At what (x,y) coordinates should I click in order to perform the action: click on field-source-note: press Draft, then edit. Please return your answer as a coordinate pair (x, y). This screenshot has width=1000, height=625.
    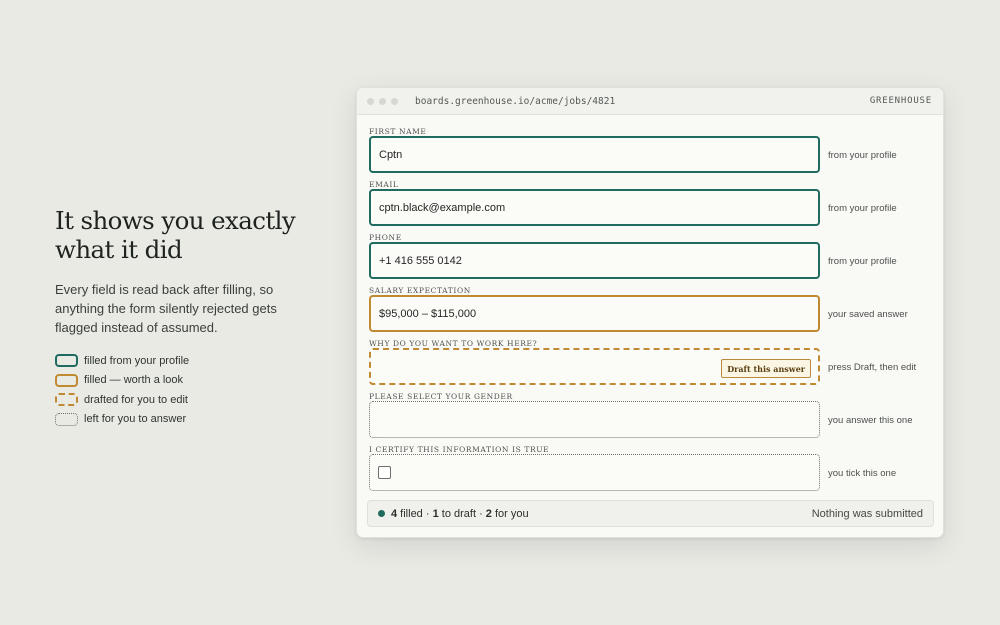
    Looking at the image, I should click on (872, 367).